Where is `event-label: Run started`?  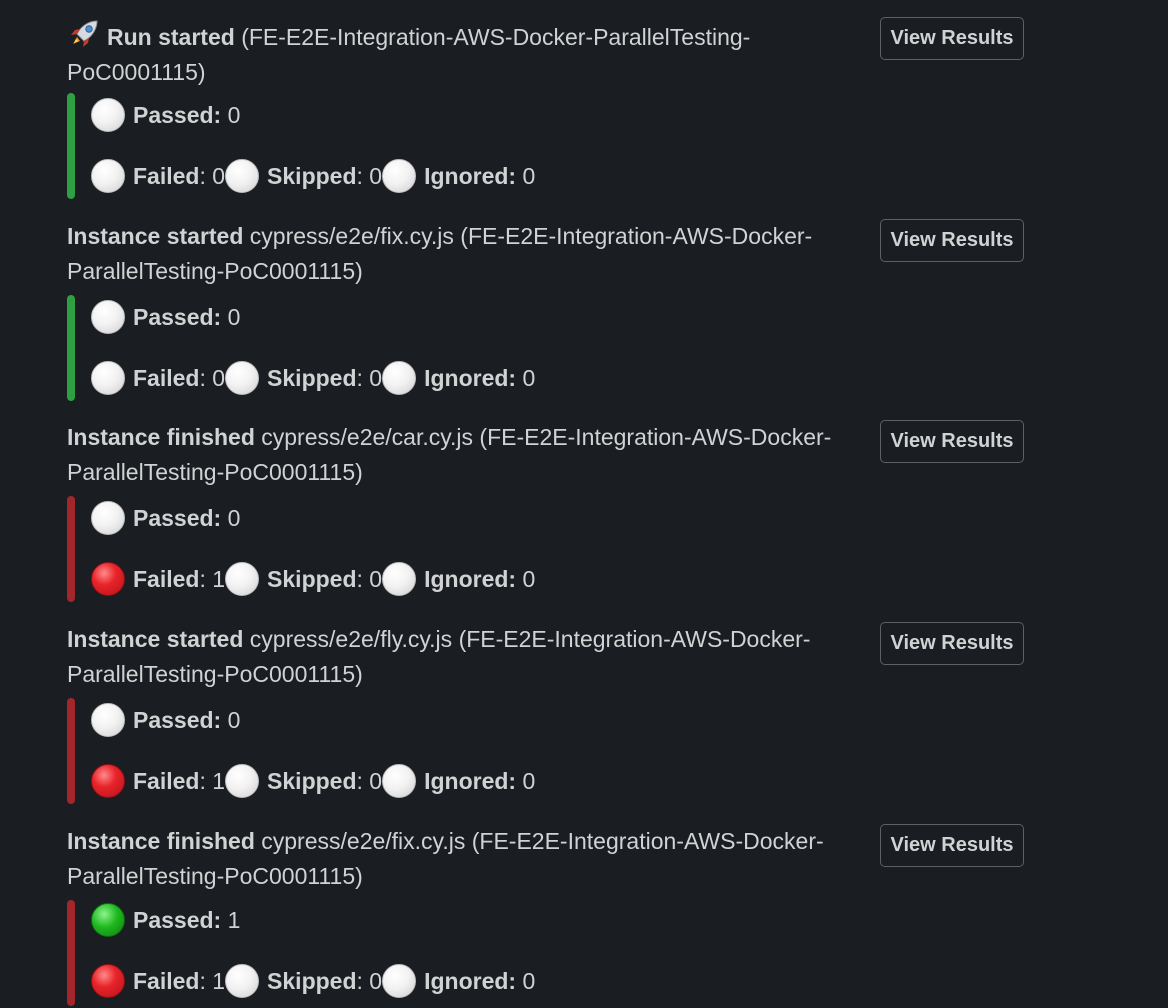 event-label: Run started is located at coordinates (171, 37).